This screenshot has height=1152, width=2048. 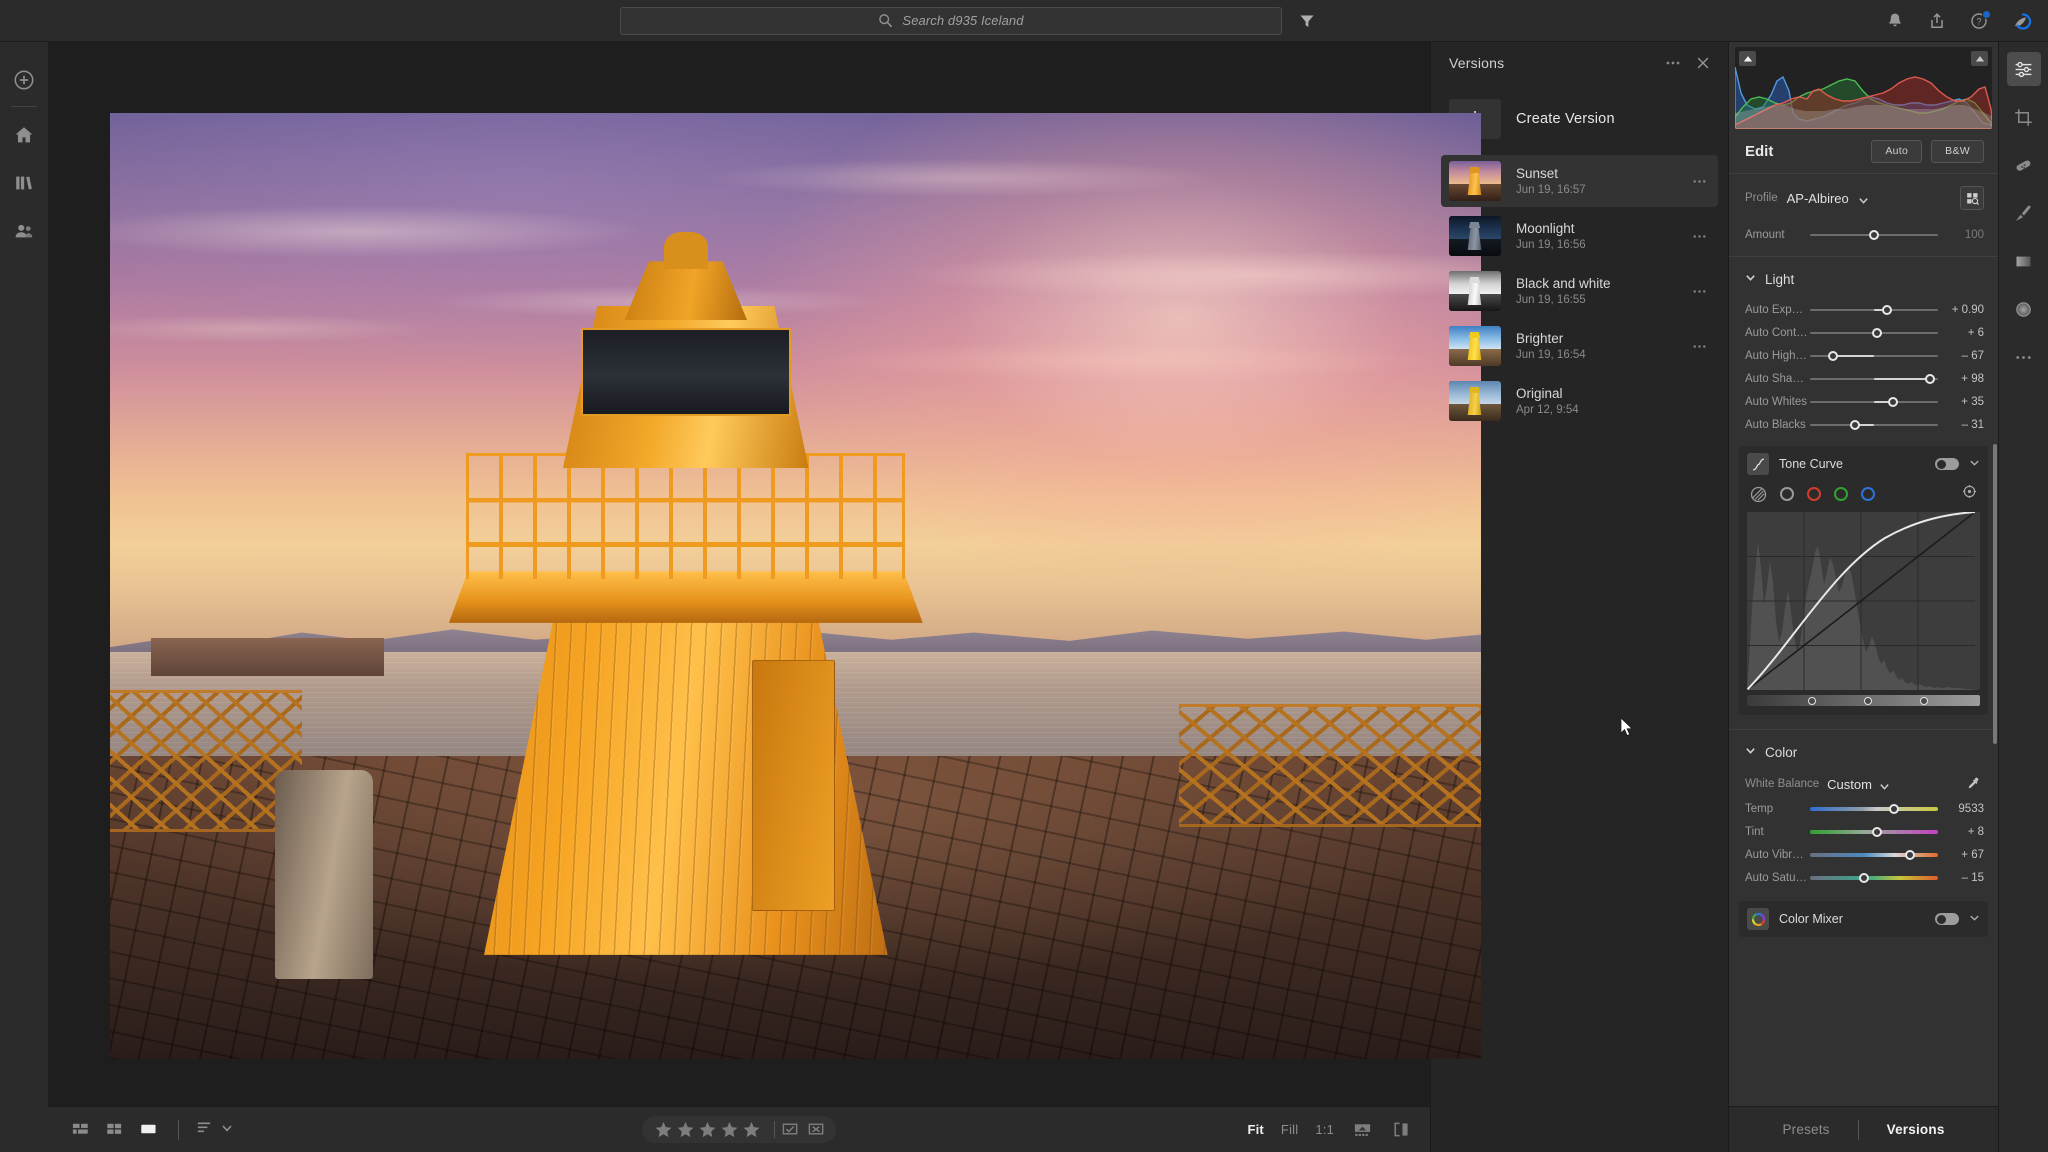 What do you see at coordinates (751, 1129) in the screenshot?
I see `star-5-icon` at bounding box center [751, 1129].